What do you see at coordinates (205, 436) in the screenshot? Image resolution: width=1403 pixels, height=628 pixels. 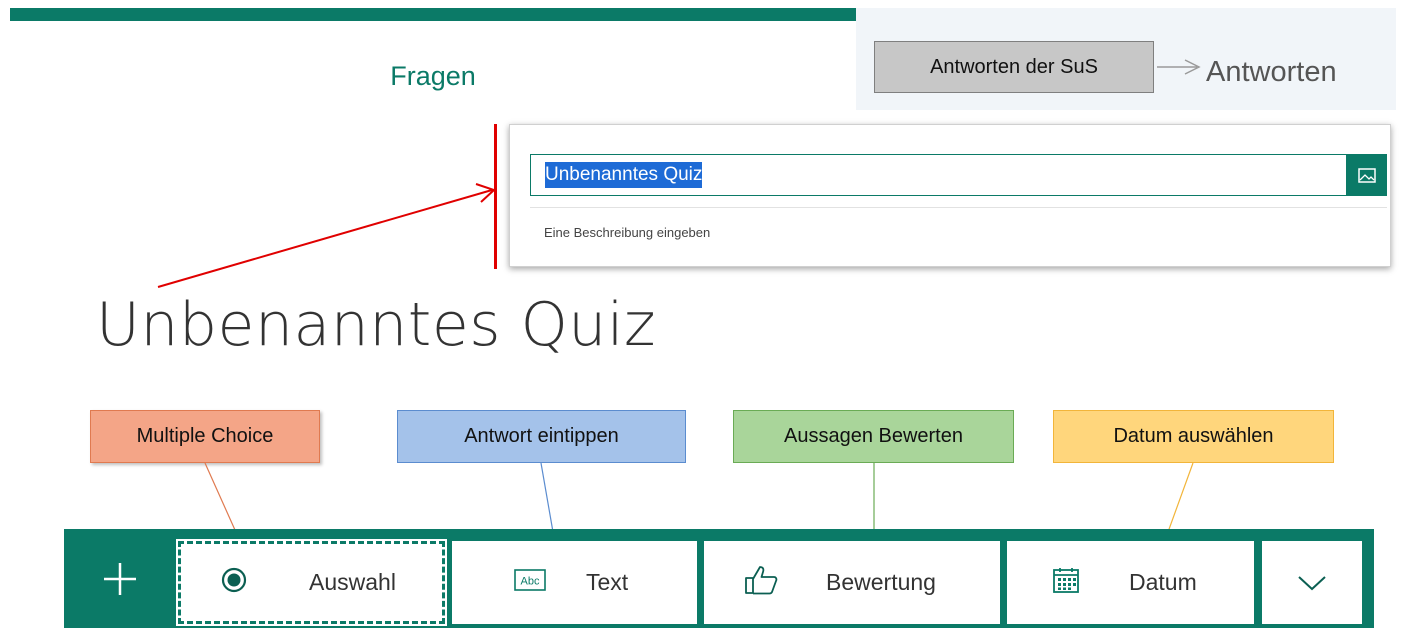 I see `callout-multiple-choice: Multiple Choice` at bounding box center [205, 436].